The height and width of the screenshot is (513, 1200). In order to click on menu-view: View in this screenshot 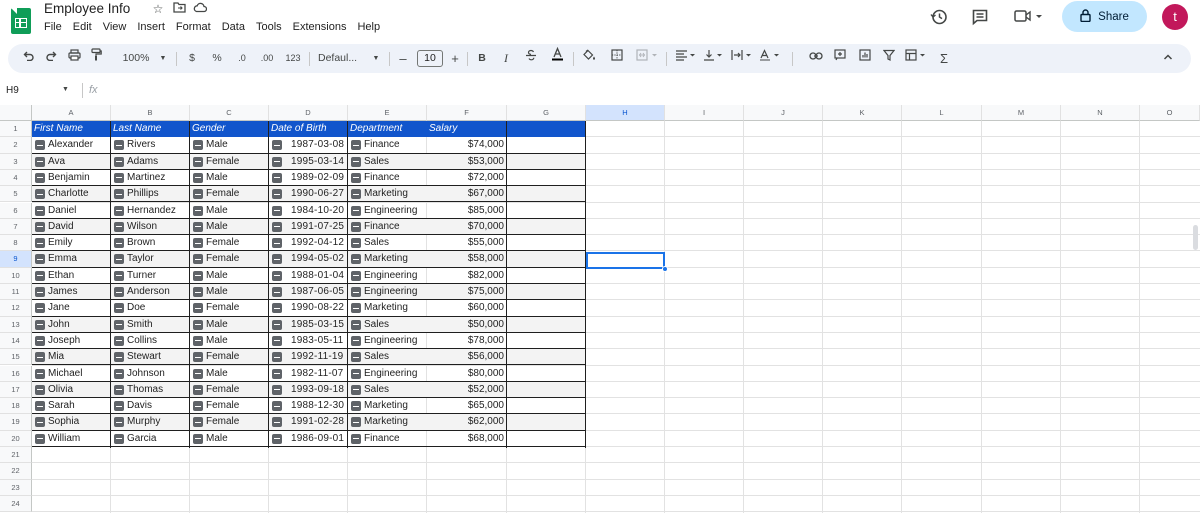, I will do `click(115, 27)`.